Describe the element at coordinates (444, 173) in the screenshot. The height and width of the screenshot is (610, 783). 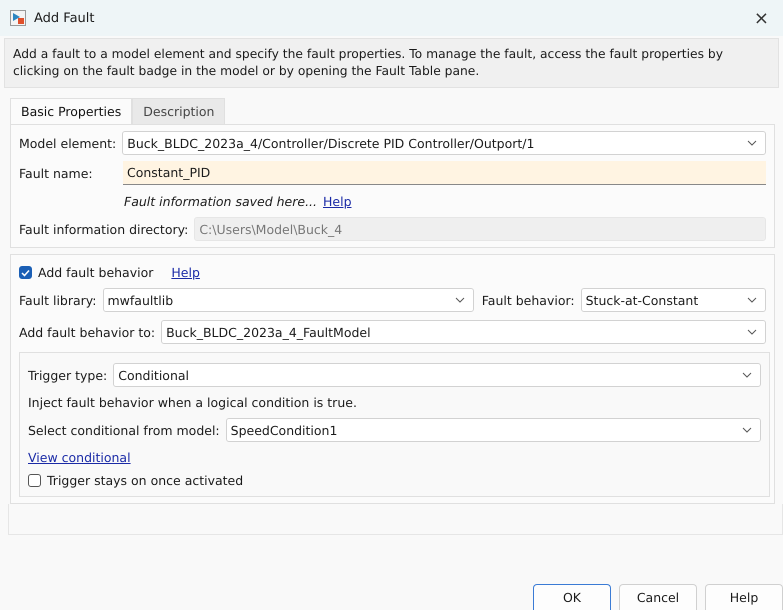
I see `input-field: Constant_PID` at that location.